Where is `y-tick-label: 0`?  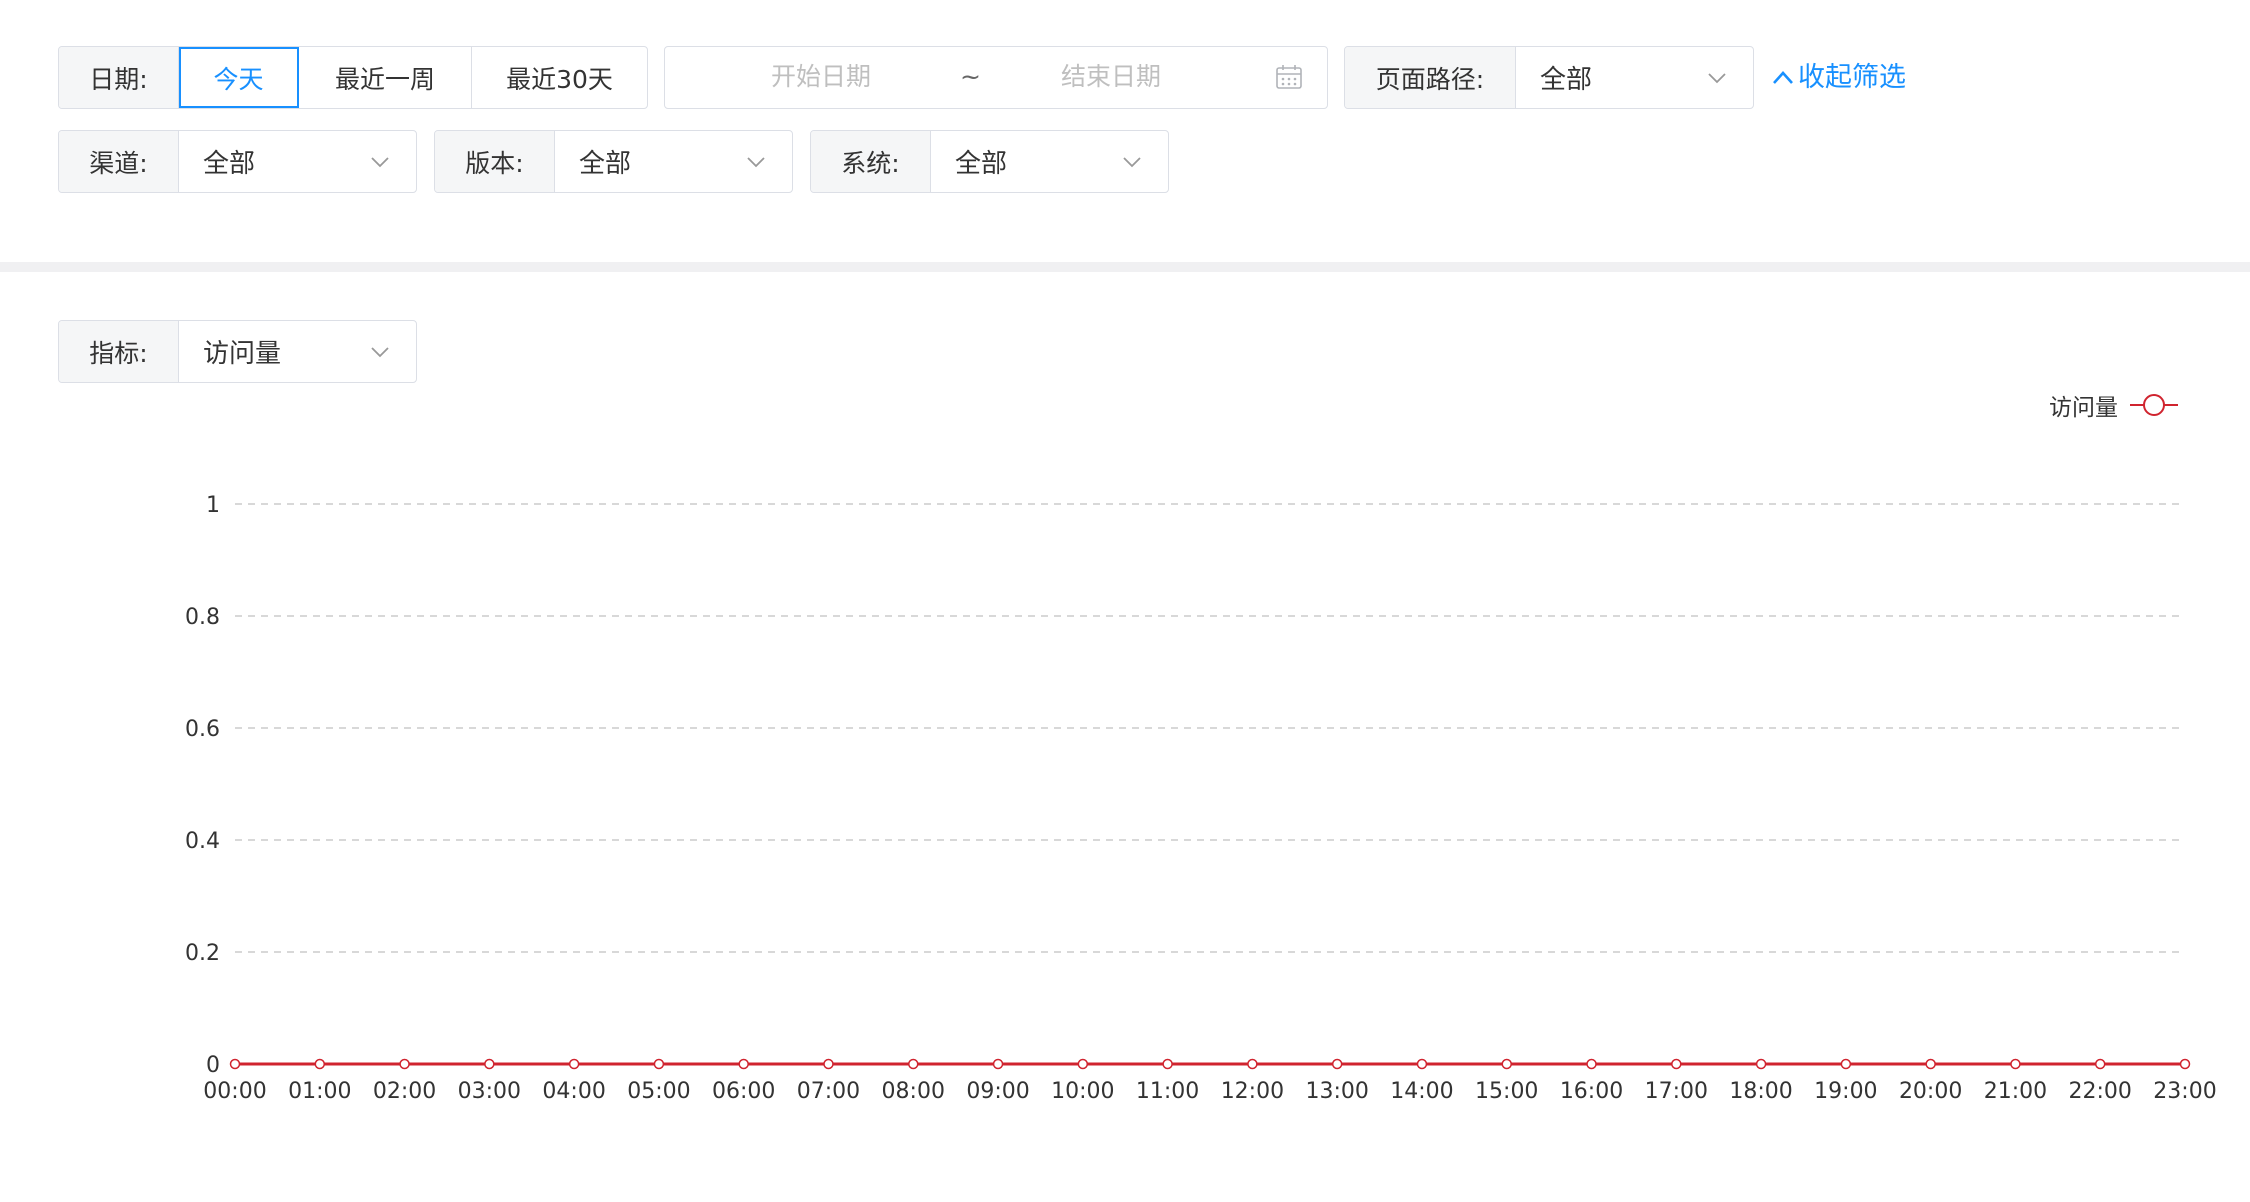
y-tick-label: 0 is located at coordinates (213, 1065).